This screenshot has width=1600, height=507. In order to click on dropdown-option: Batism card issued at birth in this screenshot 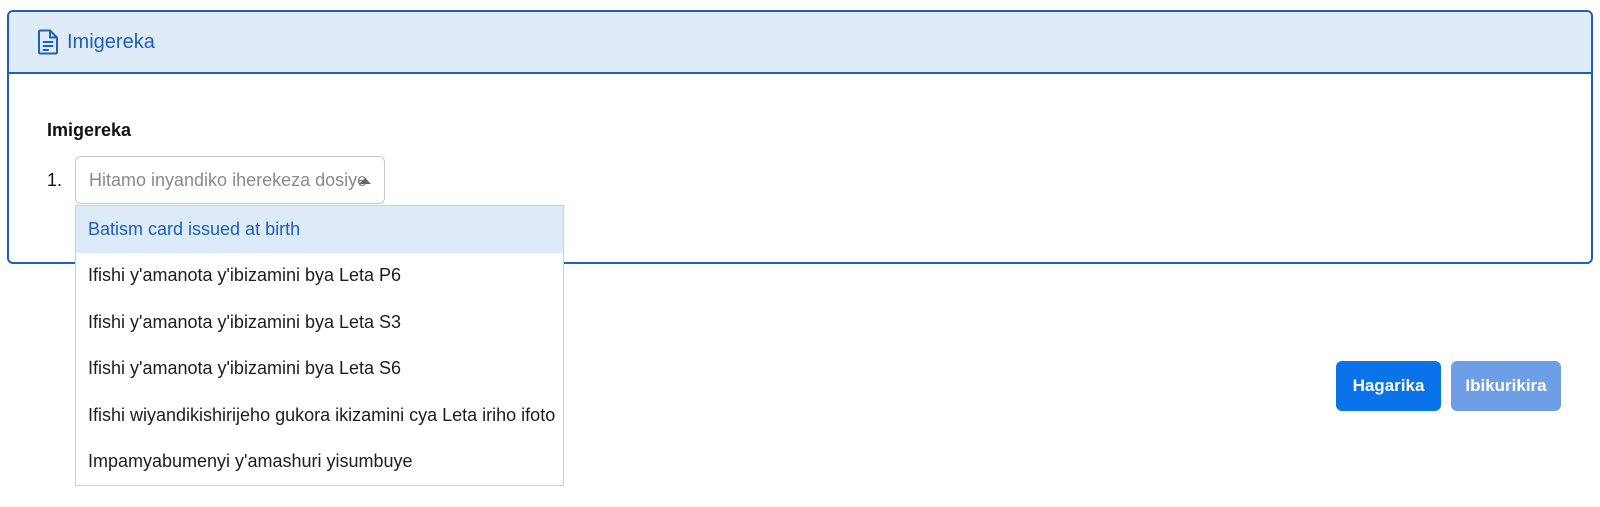, I will do `click(319, 229)`.